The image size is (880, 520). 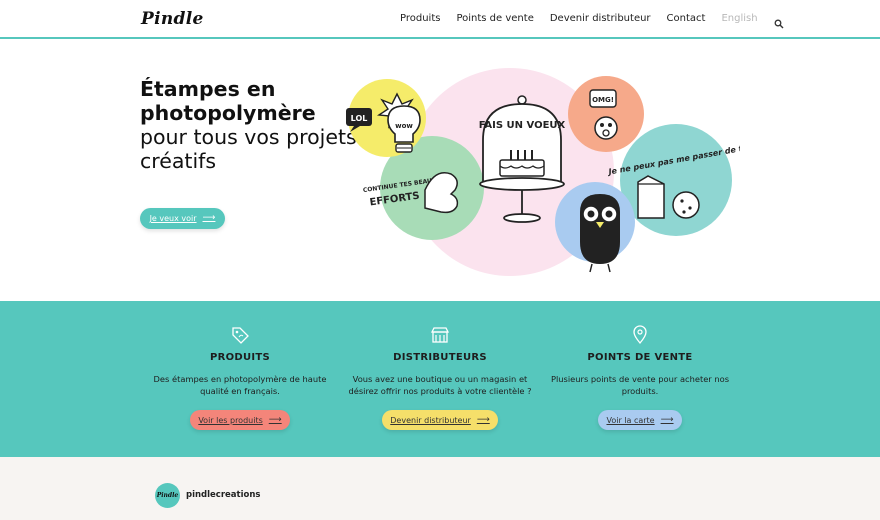 What do you see at coordinates (172, 19) in the screenshot?
I see `site-logo: Pindle` at bounding box center [172, 19].